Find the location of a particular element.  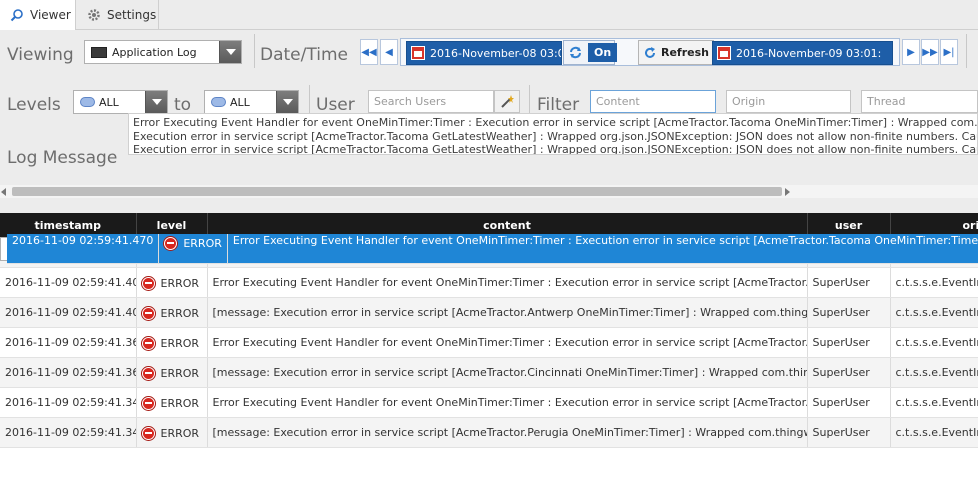

origin-filter-input: Origin is located at coordinates (788, 101).